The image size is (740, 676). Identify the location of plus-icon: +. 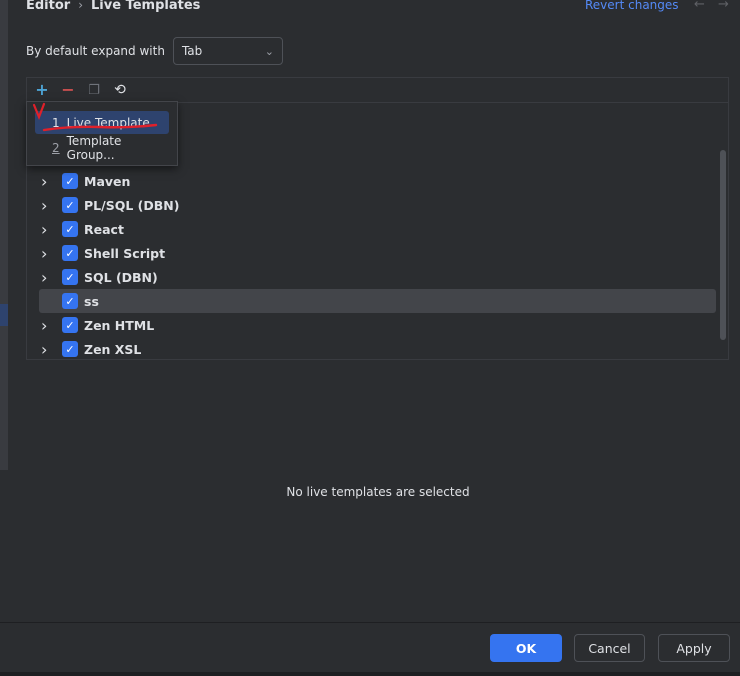
(42, 90).